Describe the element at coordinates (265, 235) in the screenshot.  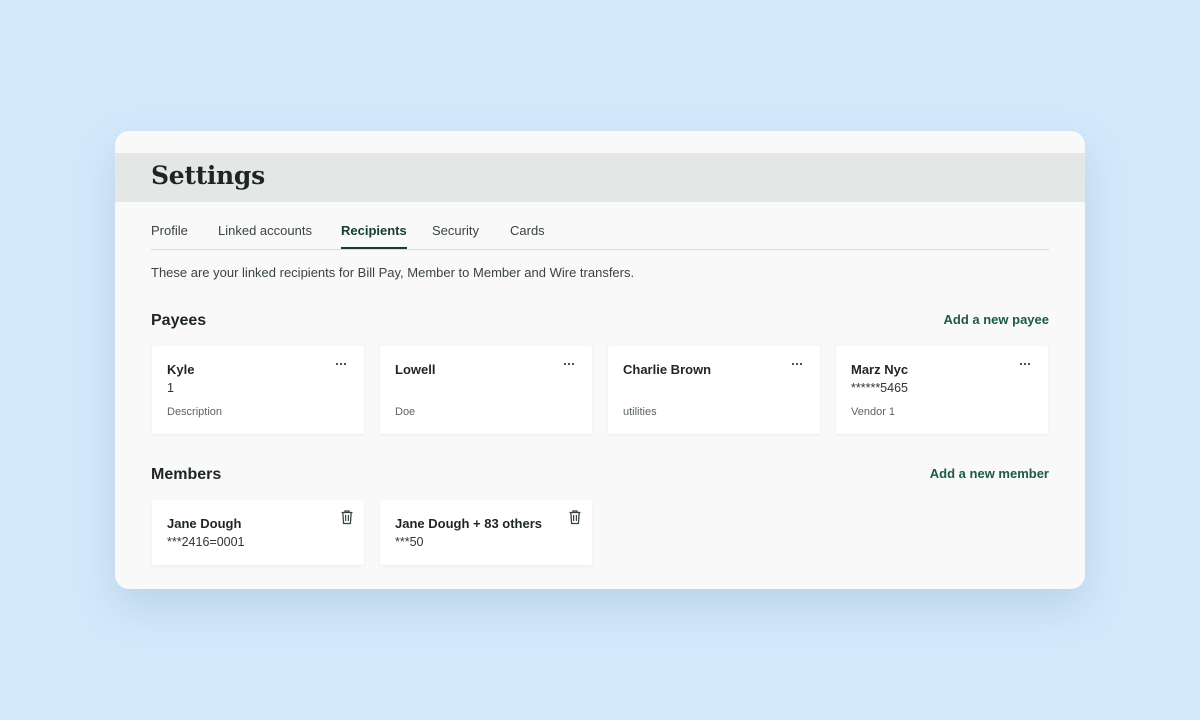
I see `tab-linked-accounts: Linked accounts` at that location.